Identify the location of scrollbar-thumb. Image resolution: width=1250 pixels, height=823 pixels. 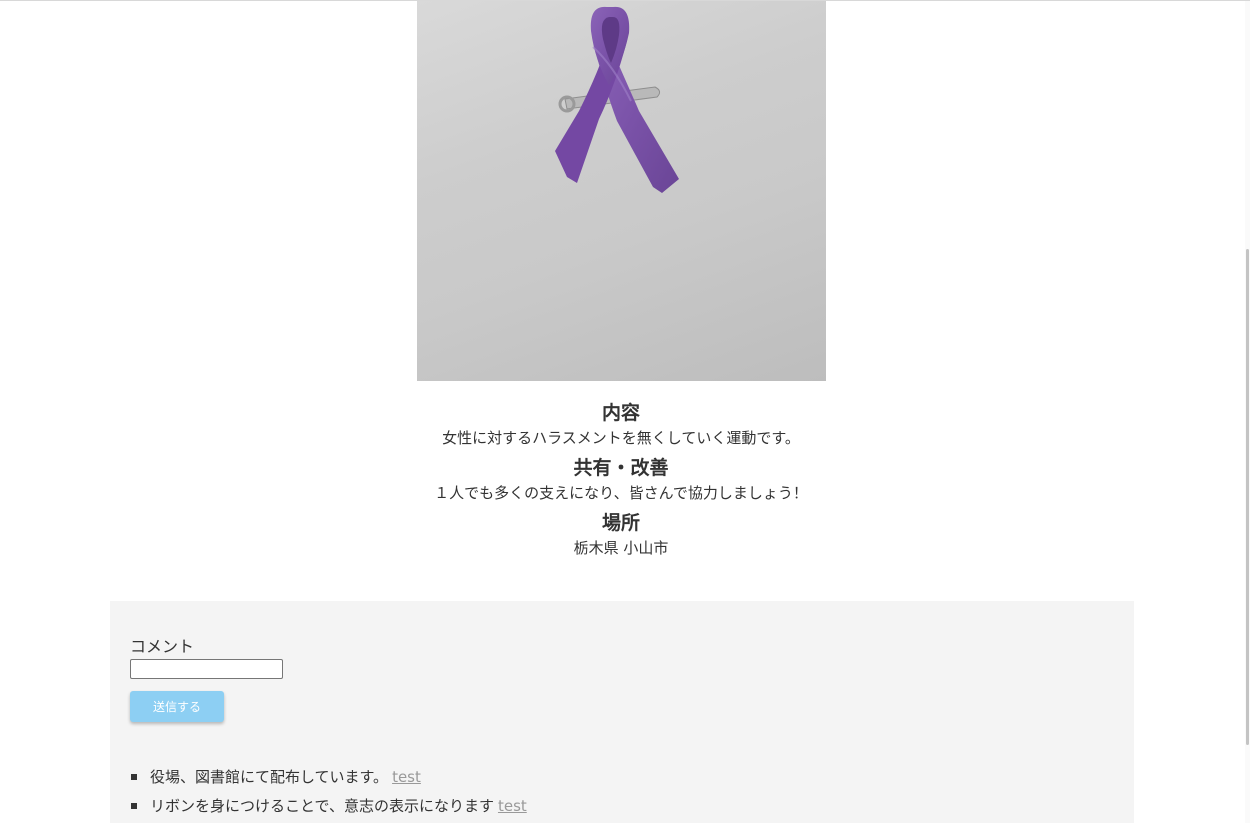
(1247, 497).